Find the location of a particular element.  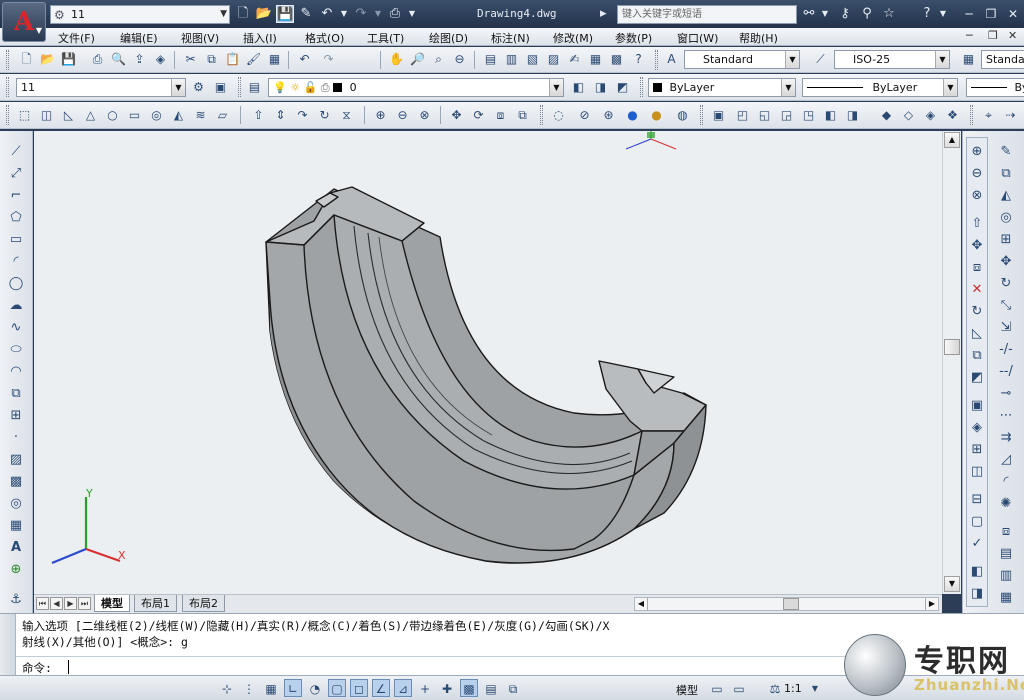

zoom-previous-icon: ⊖ is located at coordinates (459, 59).